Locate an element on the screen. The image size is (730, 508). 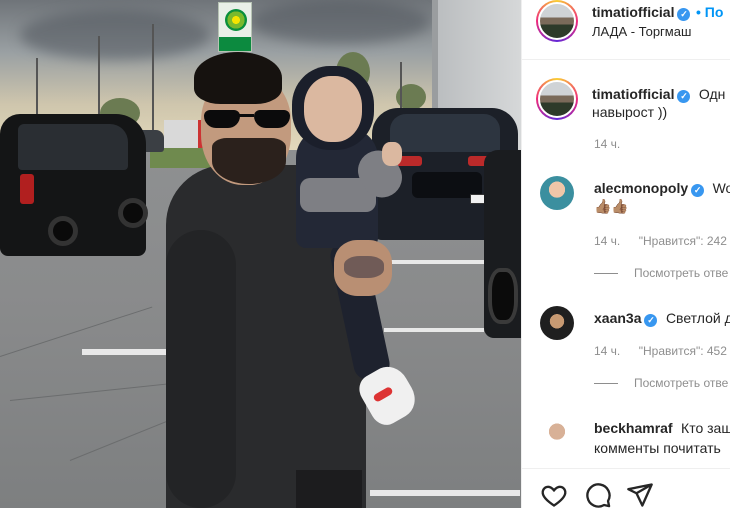
caption-time: 14 ч. is located at coordinates (607, 144).